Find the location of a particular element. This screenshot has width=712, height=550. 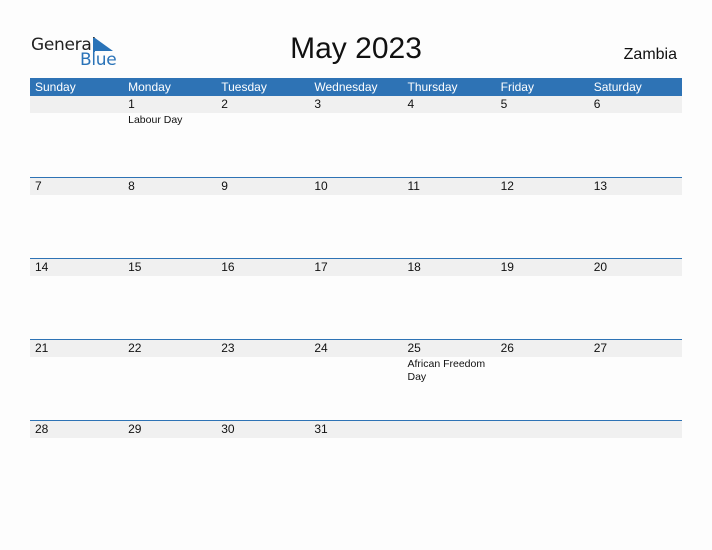

day-number: 19 is located at coordinates (507, 267).